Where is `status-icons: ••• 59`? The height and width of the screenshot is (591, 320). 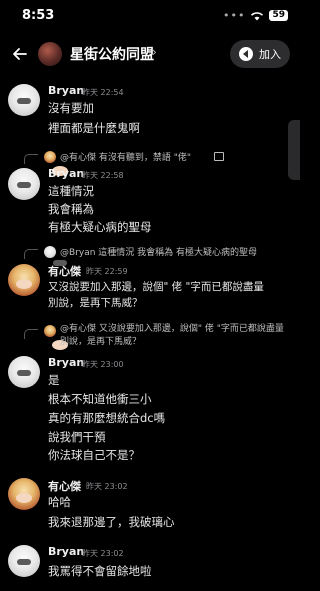
status-icons: ••• 59 is located at coordinates (255, 15).